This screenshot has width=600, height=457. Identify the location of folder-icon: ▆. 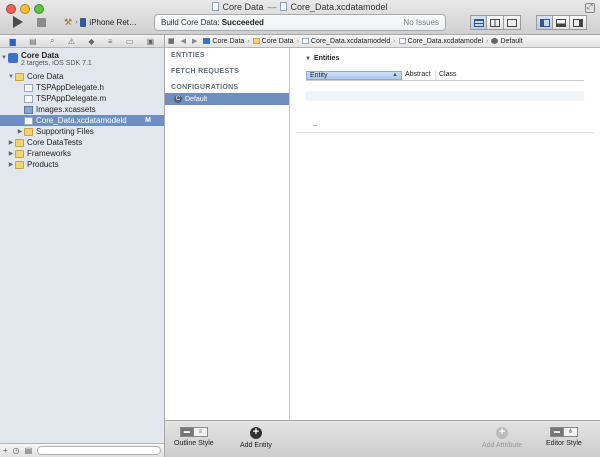
(13, 41).